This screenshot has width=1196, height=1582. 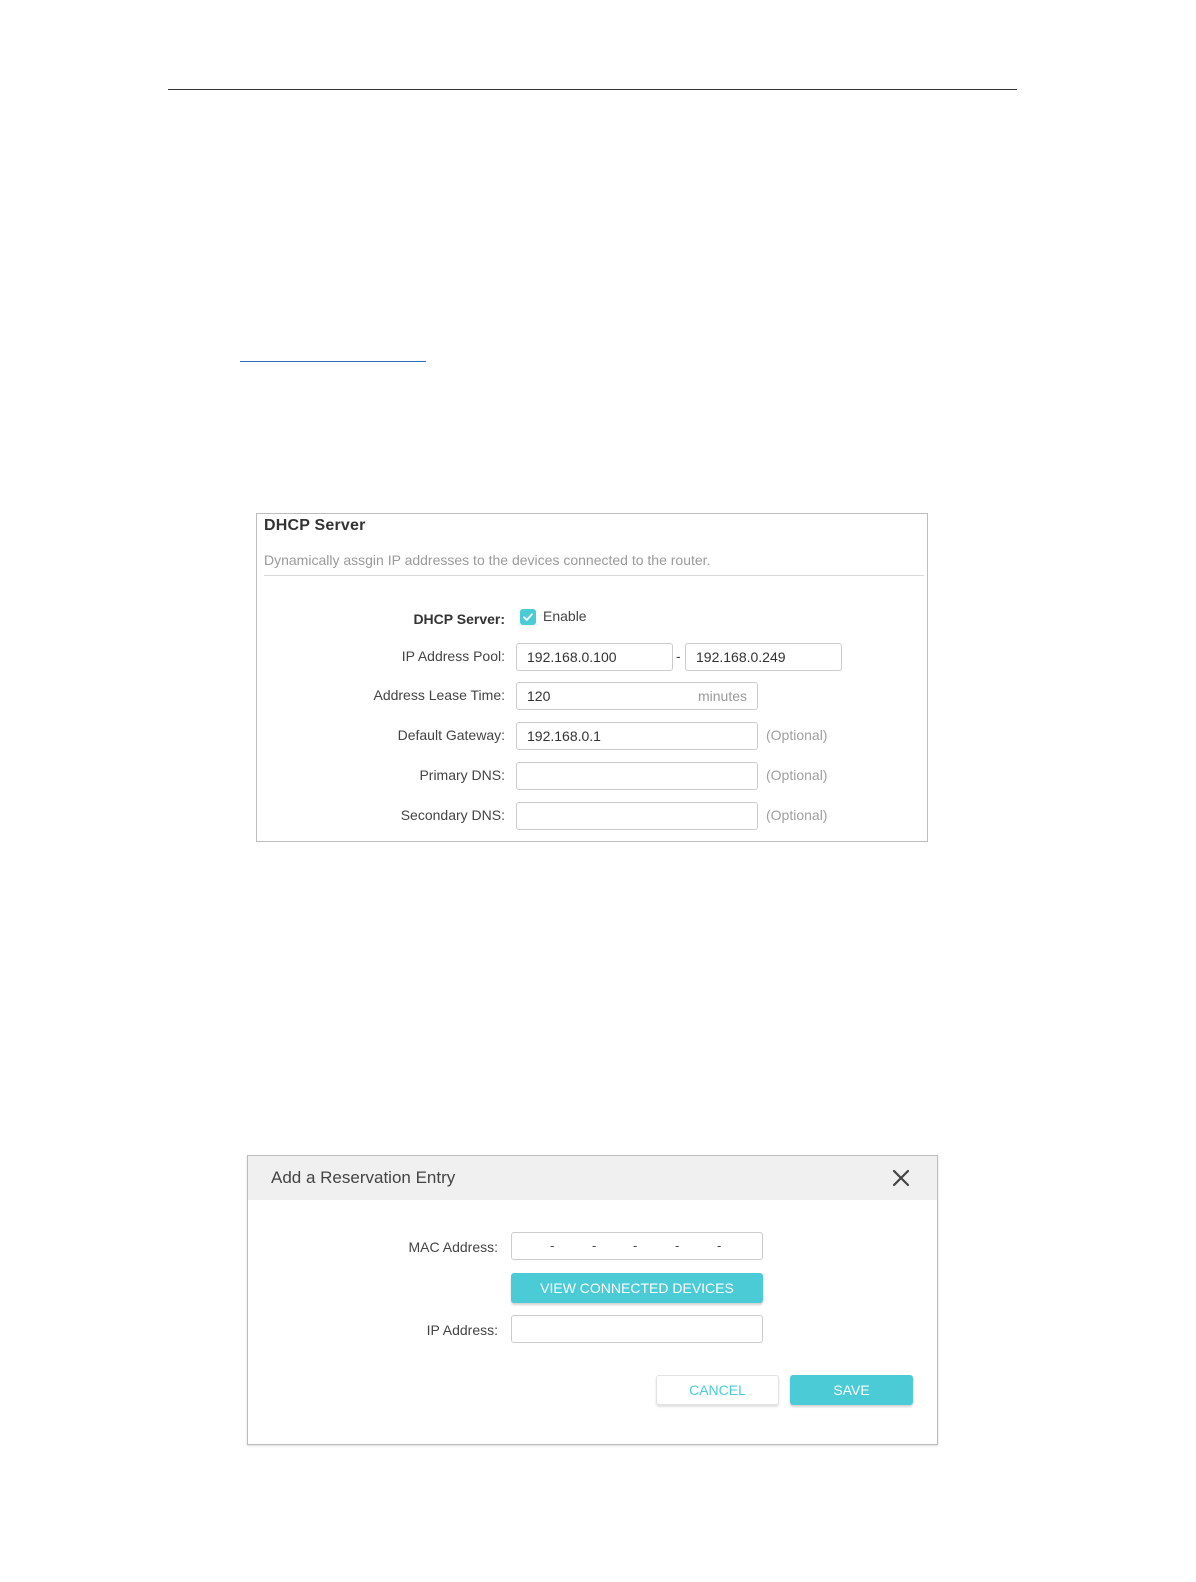 What do you see at coordinates (637, 776) in the screenshot?
I see `primary-dns-input` at bounding box center [637, 776].